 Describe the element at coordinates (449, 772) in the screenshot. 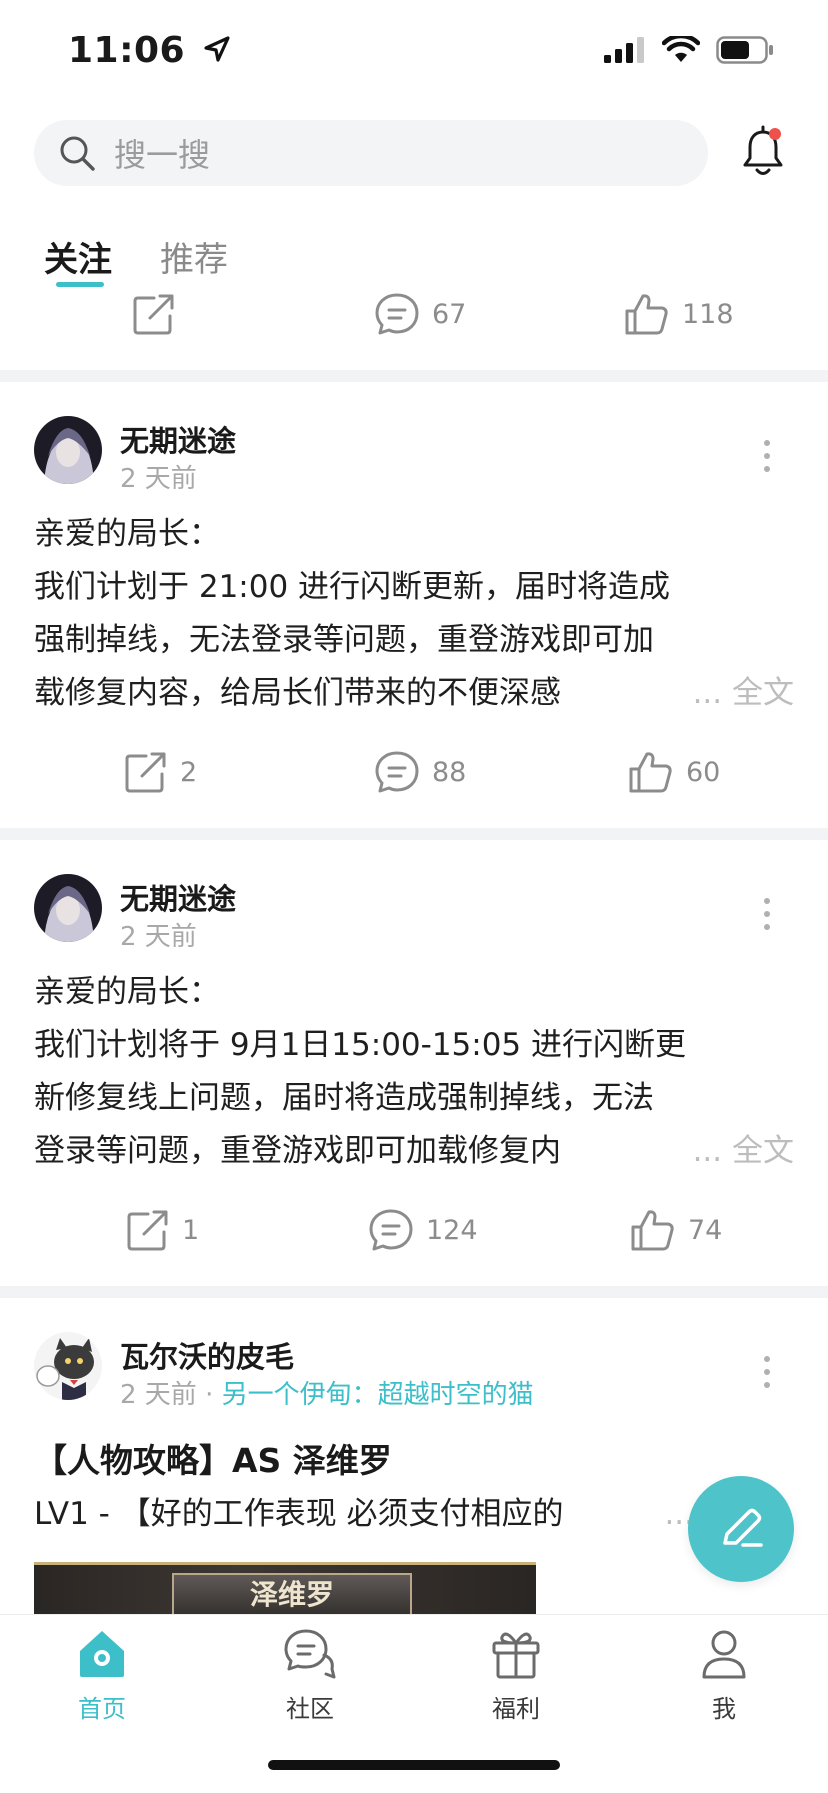

I see `comment-count: 88` at that location.